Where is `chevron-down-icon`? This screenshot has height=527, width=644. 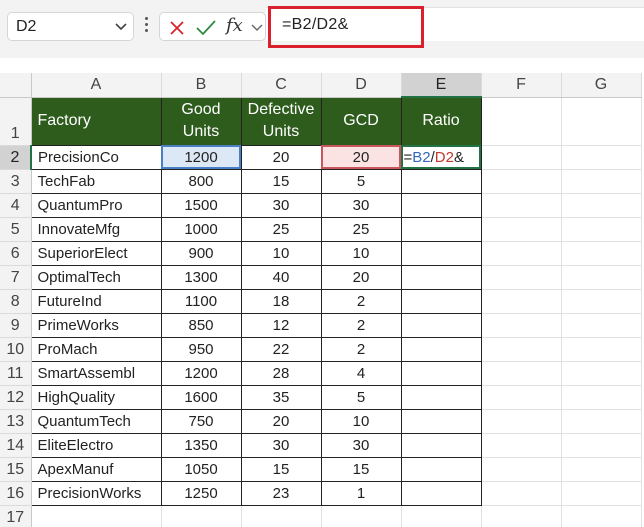
chevron-down-icon is located at coordinates (121, 28).